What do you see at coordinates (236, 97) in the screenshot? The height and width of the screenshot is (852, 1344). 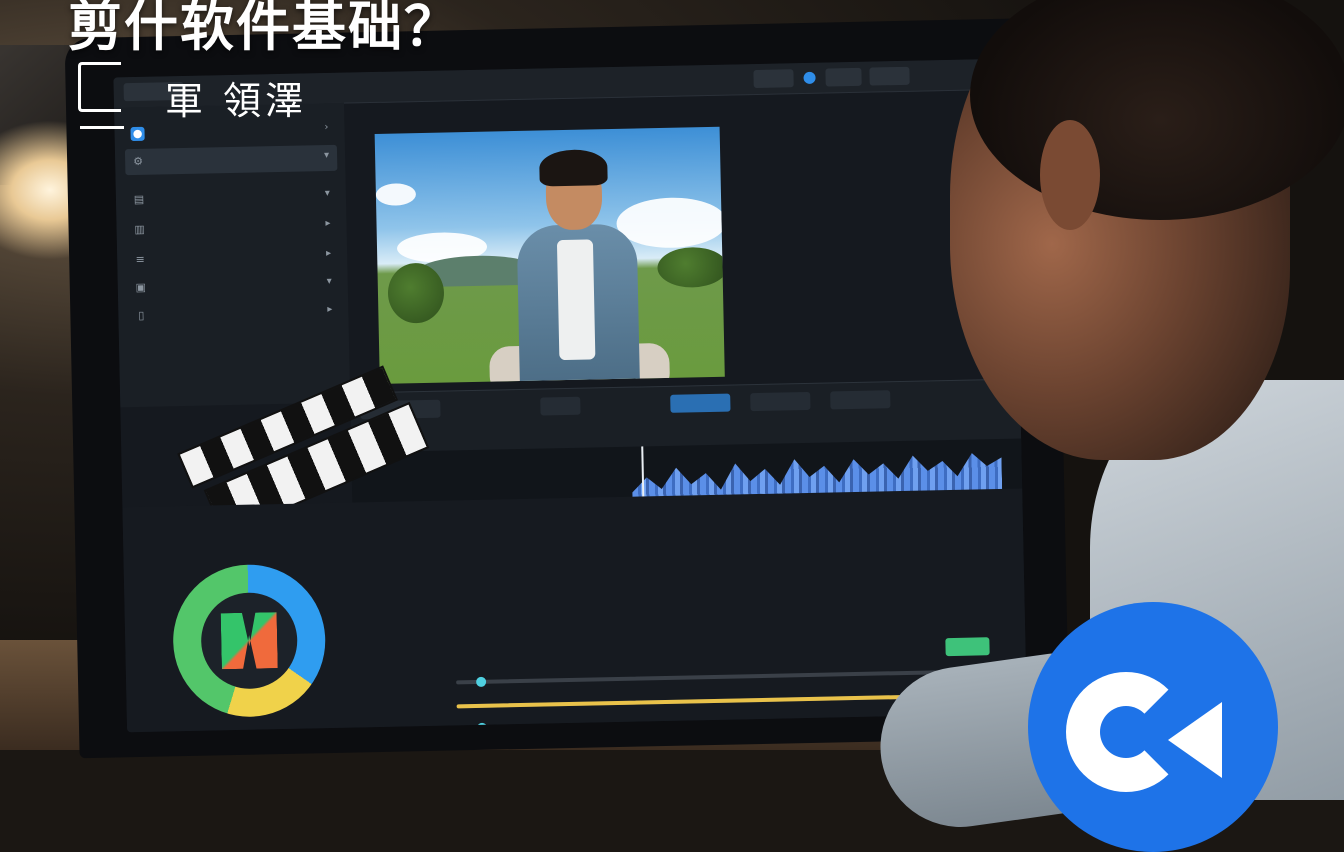 I see `subtitle: 軍 領澤` at bounding box center [236, 97].